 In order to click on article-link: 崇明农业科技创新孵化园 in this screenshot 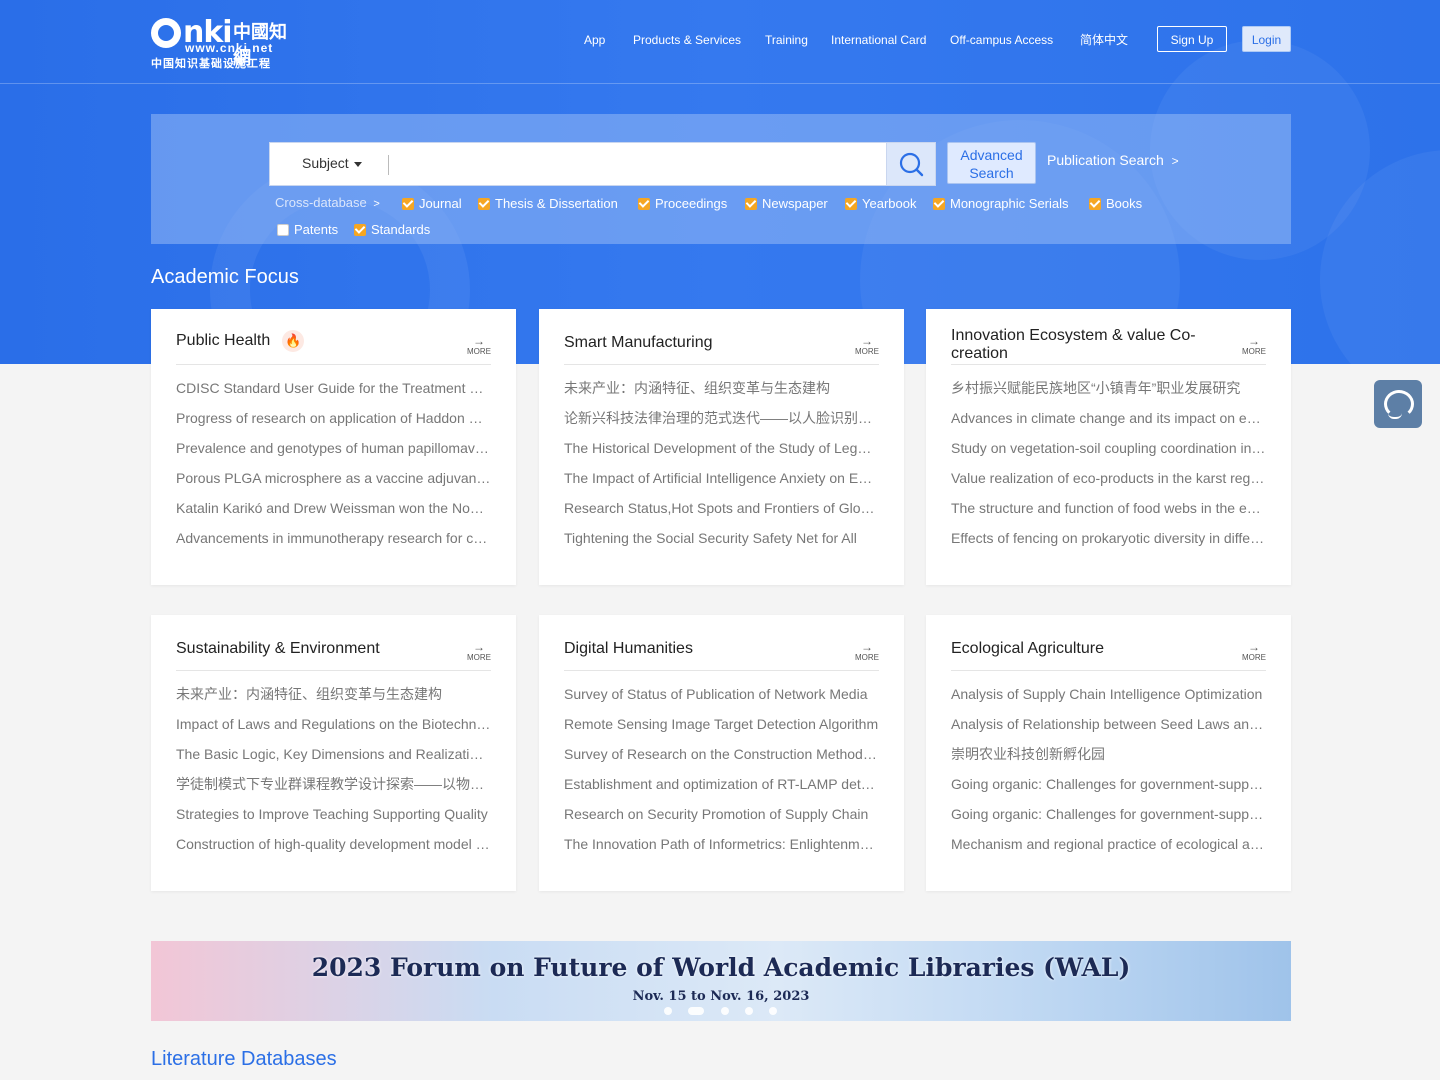, I will do `click(1108, 756)`.